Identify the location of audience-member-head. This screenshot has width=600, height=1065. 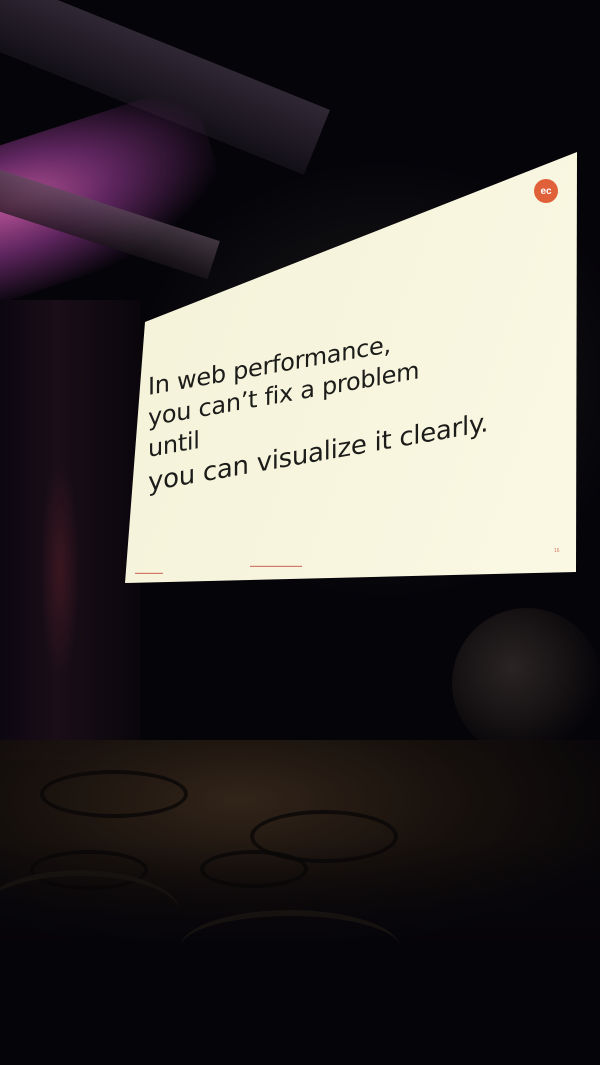
(526, 683).